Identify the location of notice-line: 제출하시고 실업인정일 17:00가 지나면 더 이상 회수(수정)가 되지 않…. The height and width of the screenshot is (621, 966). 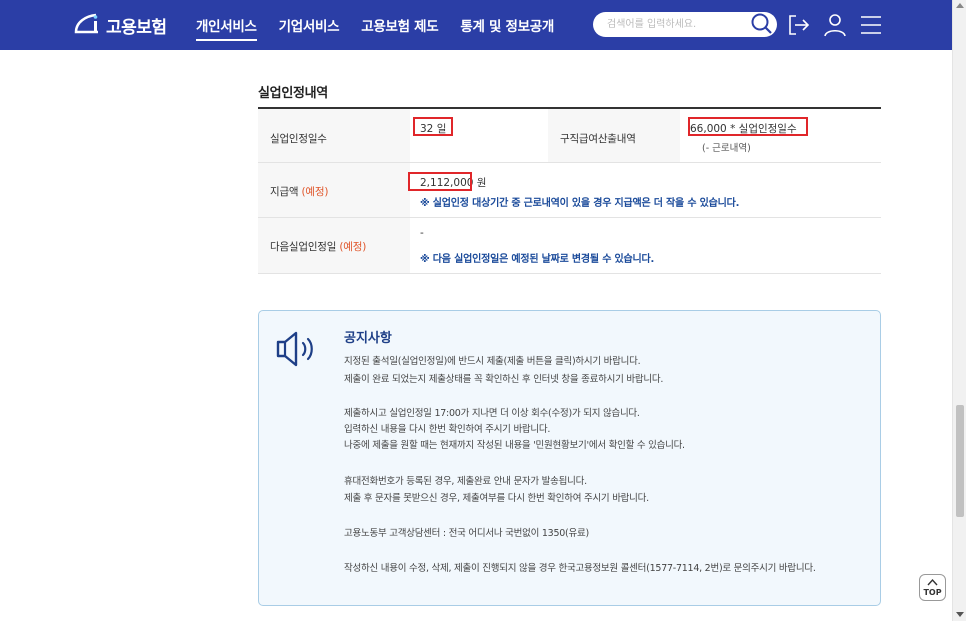
(492, 413).